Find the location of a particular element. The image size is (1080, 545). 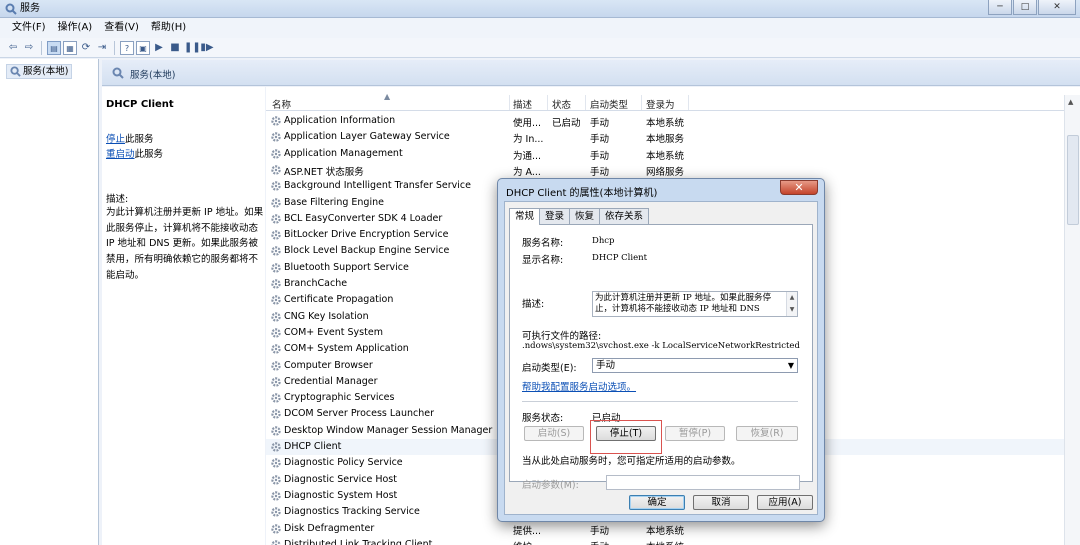

maximize-button: □ is located at coordinates (1025, 7).